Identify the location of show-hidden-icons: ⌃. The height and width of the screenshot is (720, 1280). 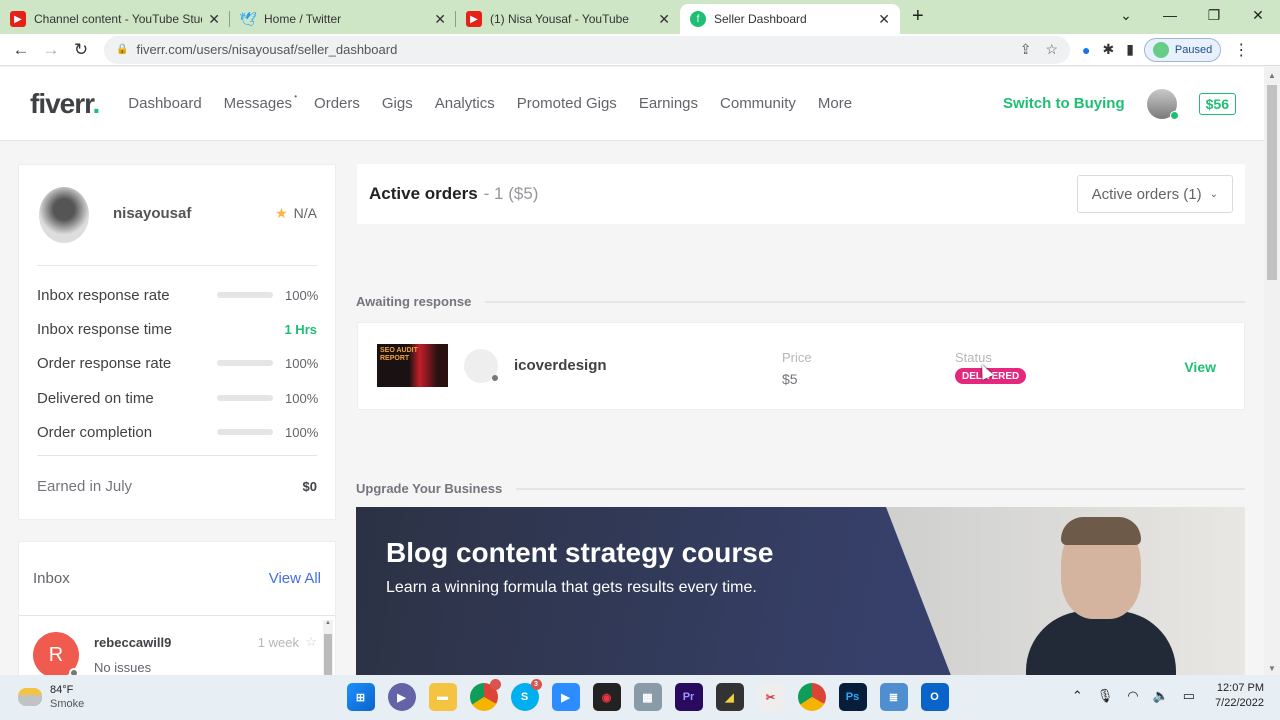
(1077, 696).